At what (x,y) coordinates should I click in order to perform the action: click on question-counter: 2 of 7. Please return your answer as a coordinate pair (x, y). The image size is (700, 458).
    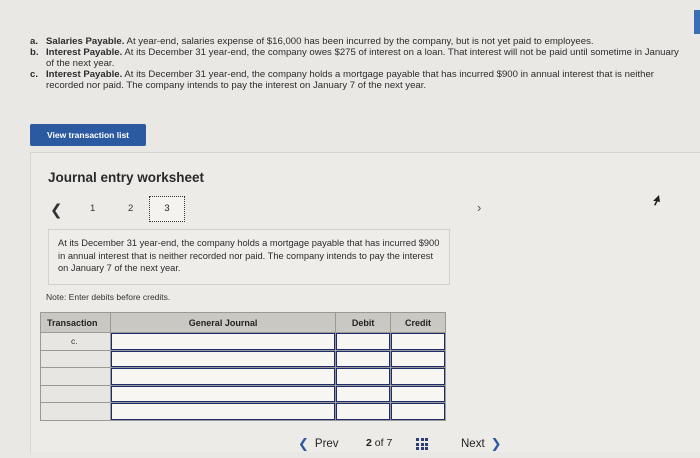
    Looking at the image, I should click on (379, 443).